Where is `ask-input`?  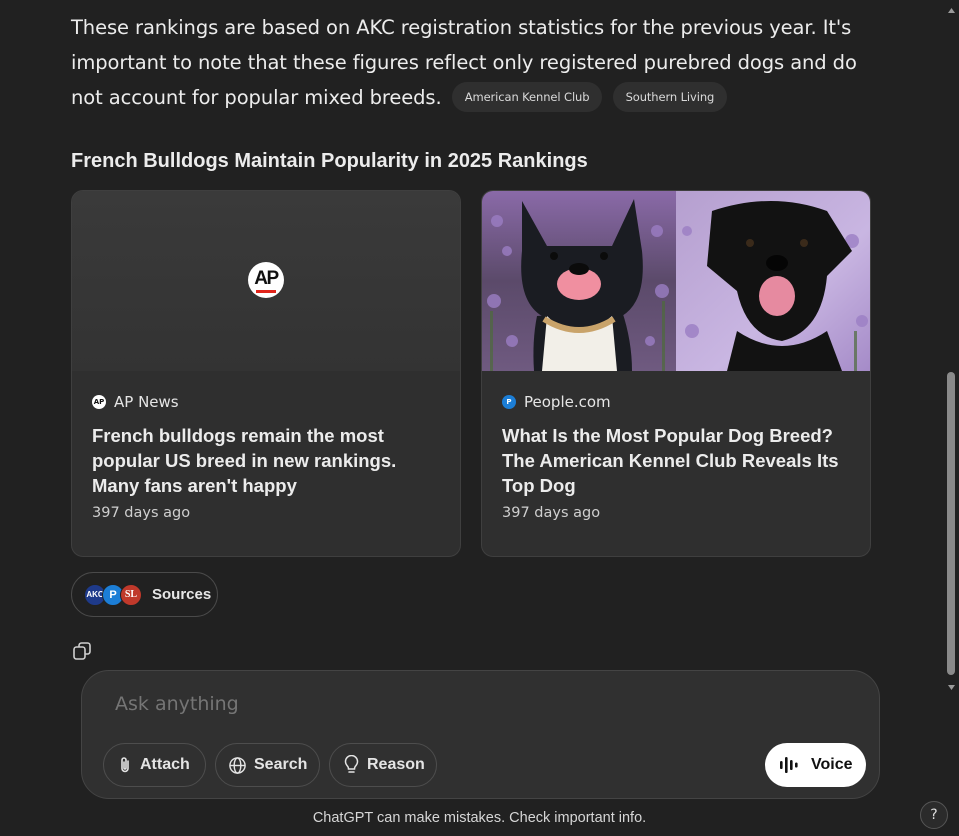
ask-input is located at coordinates (415, 704).